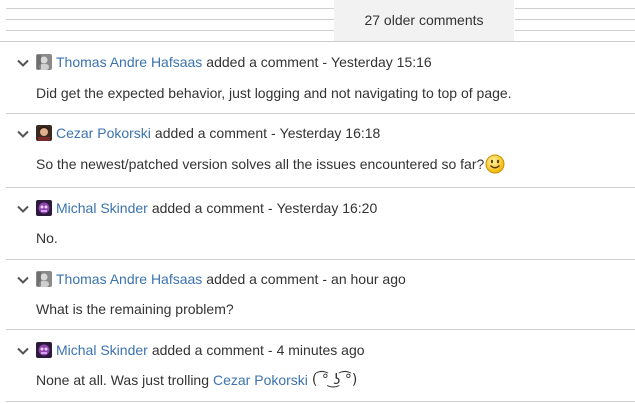 This screenshot has height=404, width=635. I want to click on older-comments-button: 27 older comments, so click(424, 20).